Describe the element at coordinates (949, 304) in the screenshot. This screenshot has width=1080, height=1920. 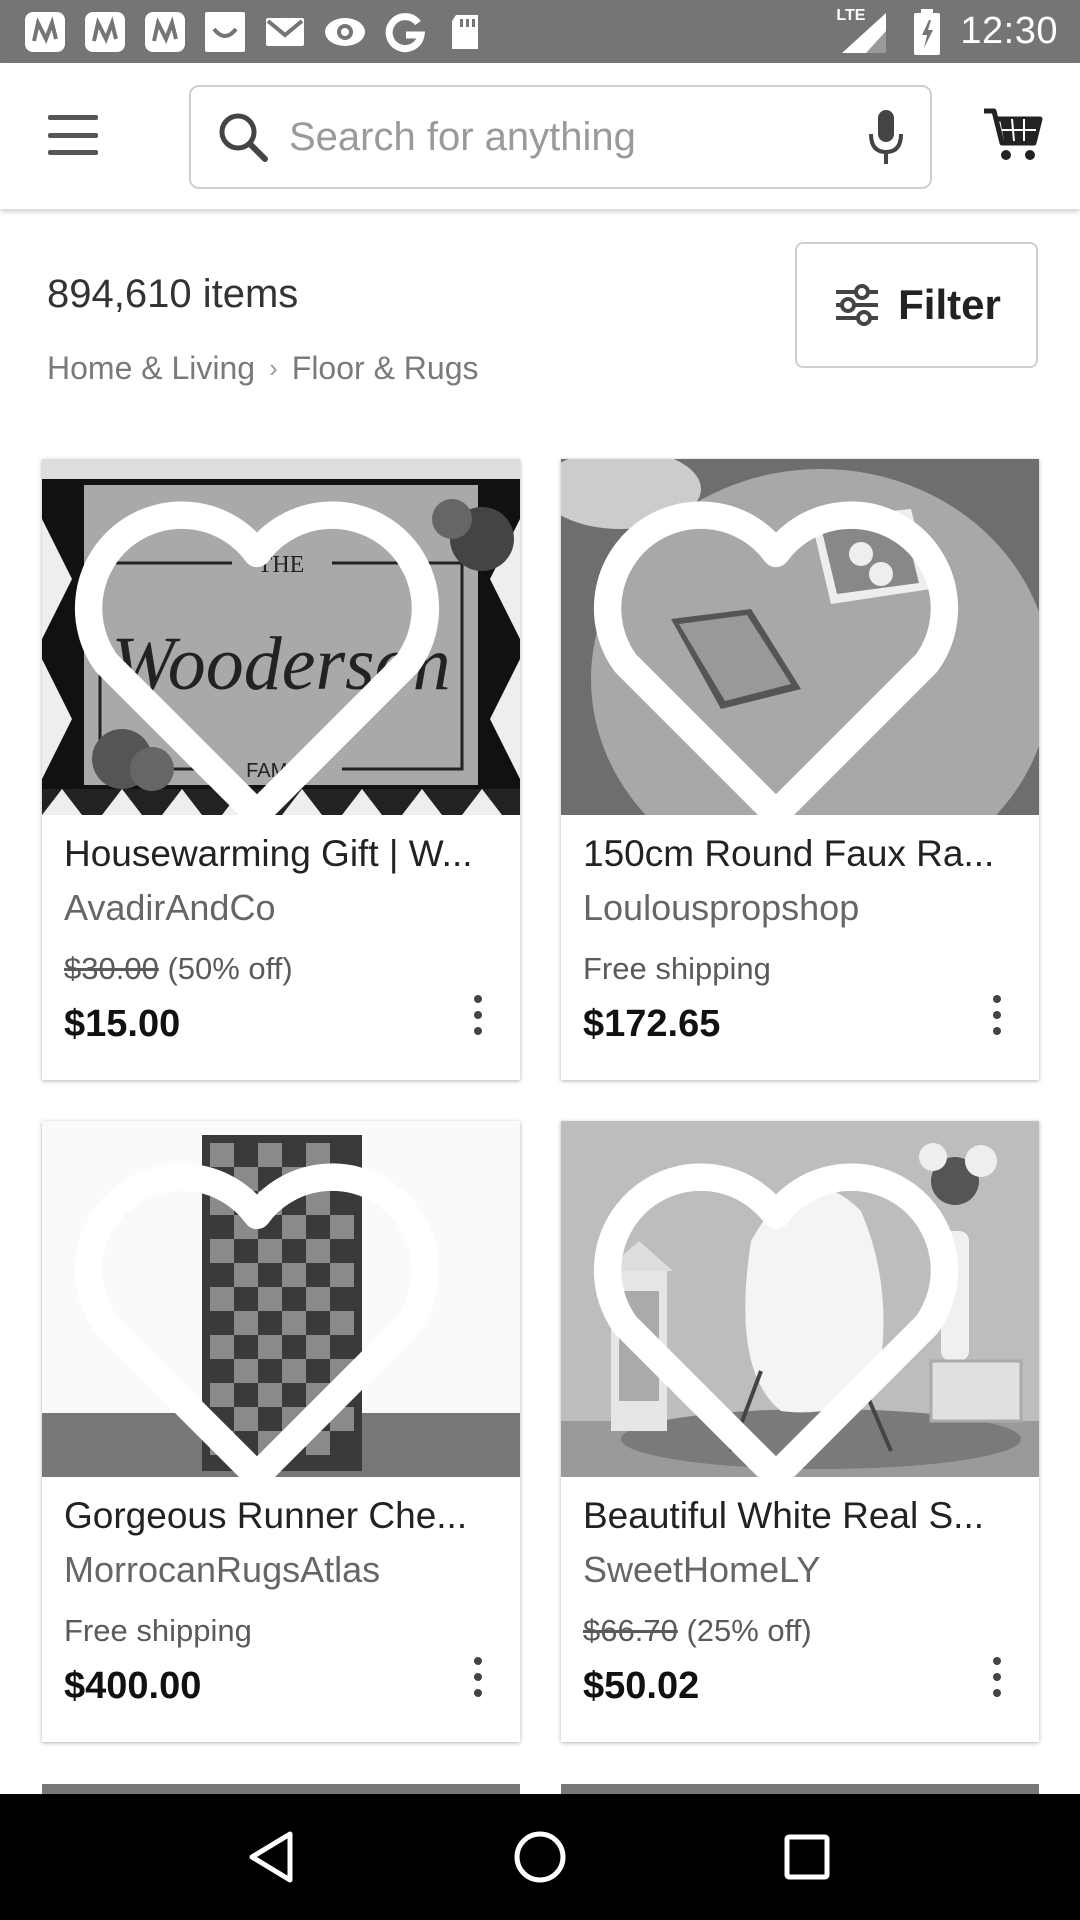
I see `filter-label: Filter` at that location.